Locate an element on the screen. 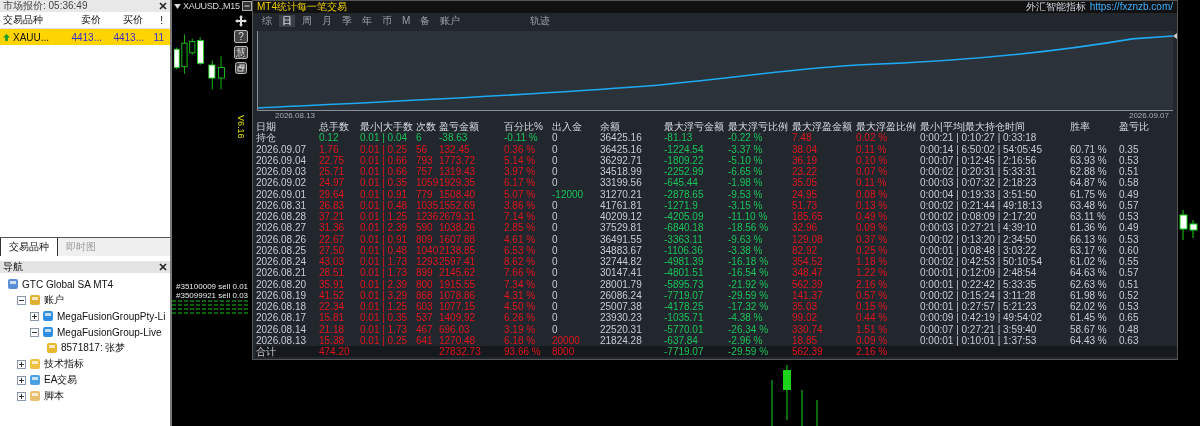 Image resolution: width=1200 pixels, height=426 pixels. table-cell-text: 354.52 is located at coordinates (808, 262).